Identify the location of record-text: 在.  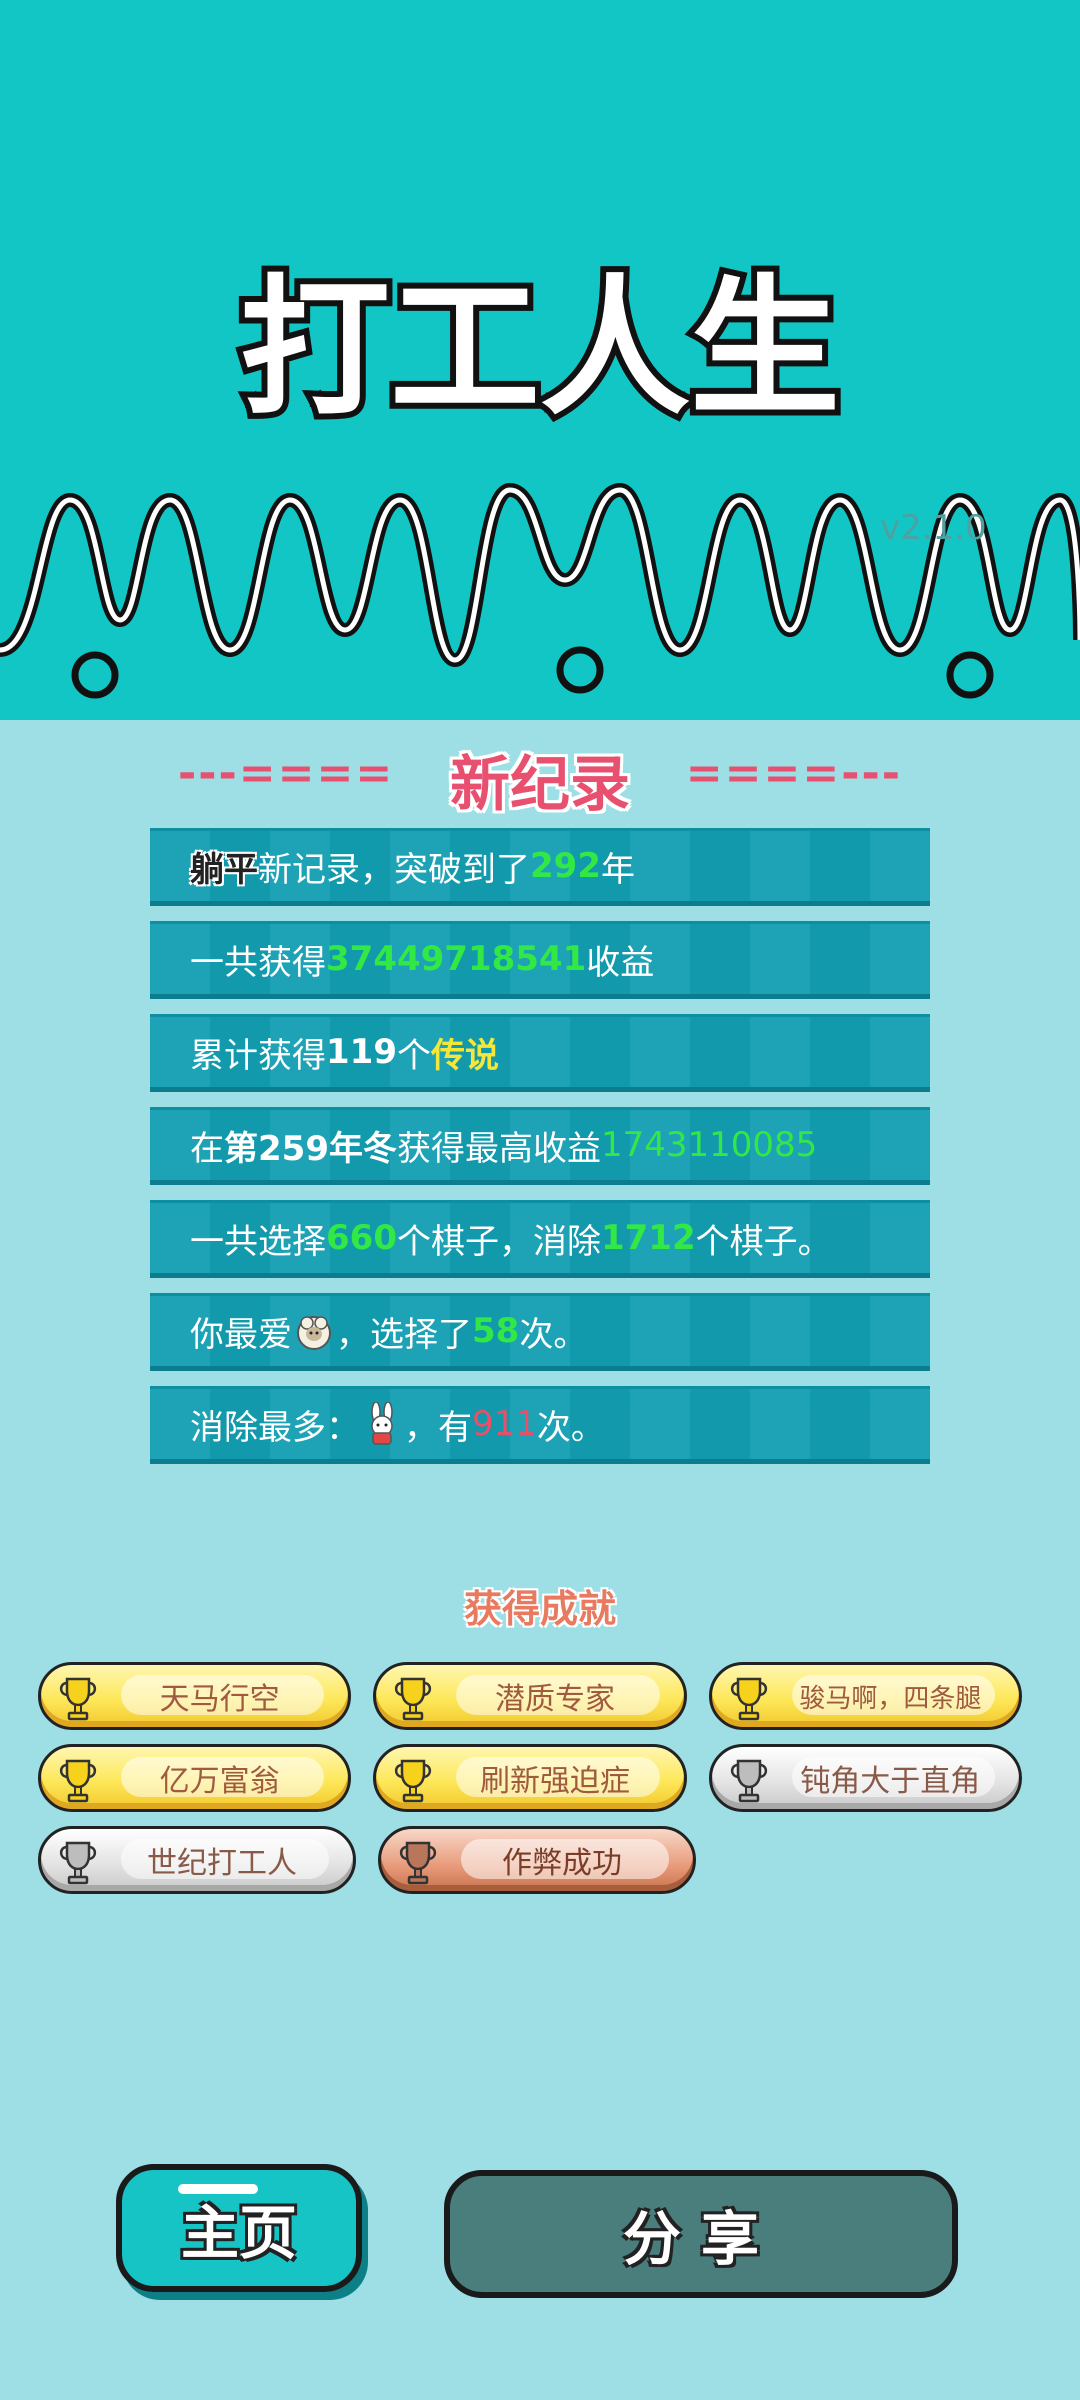
(207, 1148).